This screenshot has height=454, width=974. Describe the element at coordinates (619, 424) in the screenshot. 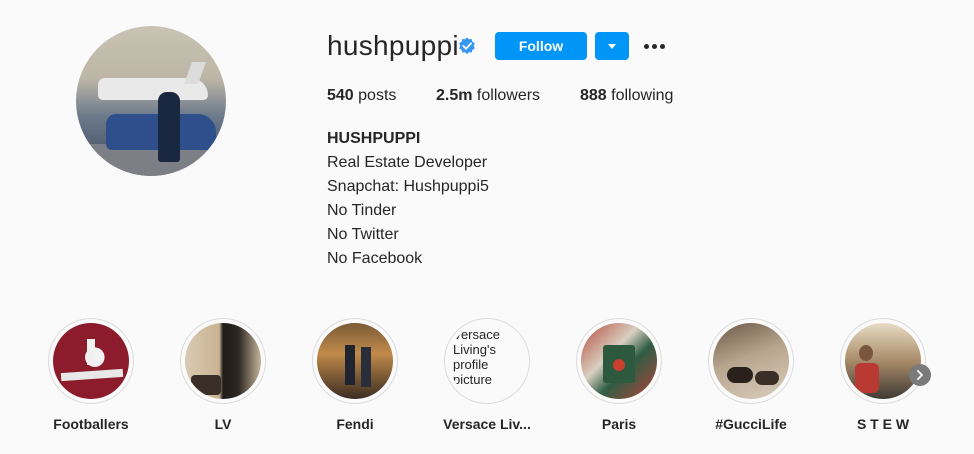

I see `highlight-label: Paris` at that location.